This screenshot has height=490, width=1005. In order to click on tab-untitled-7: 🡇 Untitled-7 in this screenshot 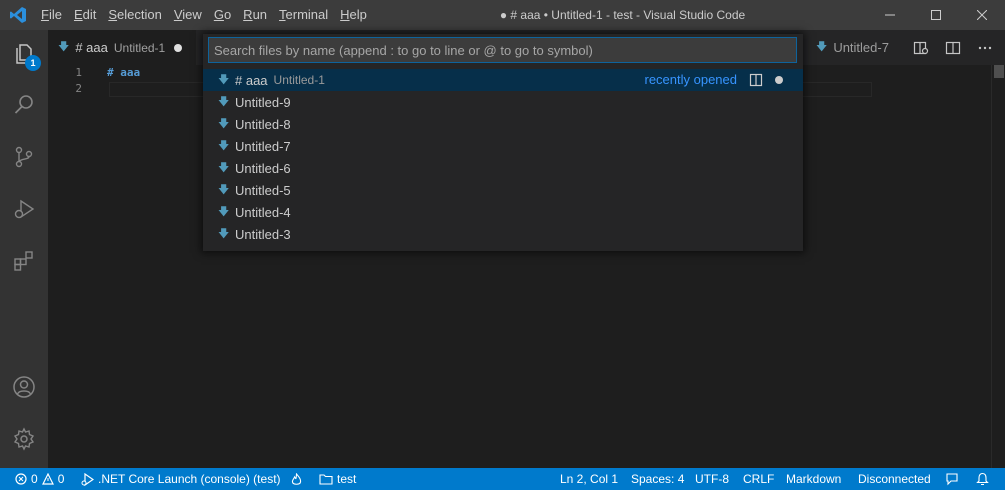, I will do `click(852, 47)`.